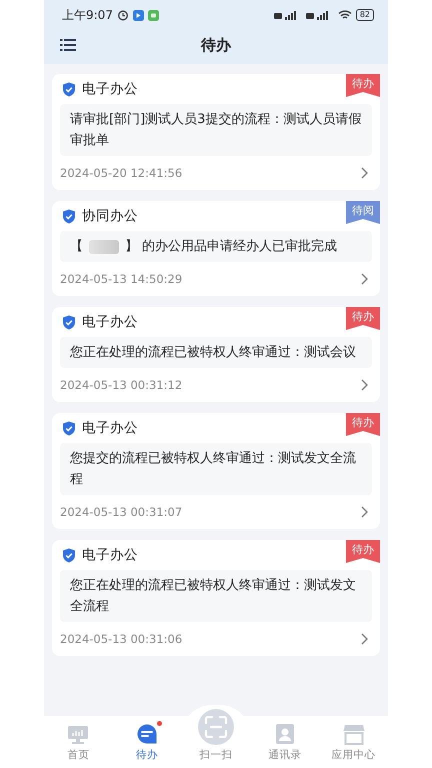 Image resolution: width=432 pixels, height=768 pixels. Describe the element at coordinates (147, 734) in the screenshot. I see `chat-bubble-icon` at that location.